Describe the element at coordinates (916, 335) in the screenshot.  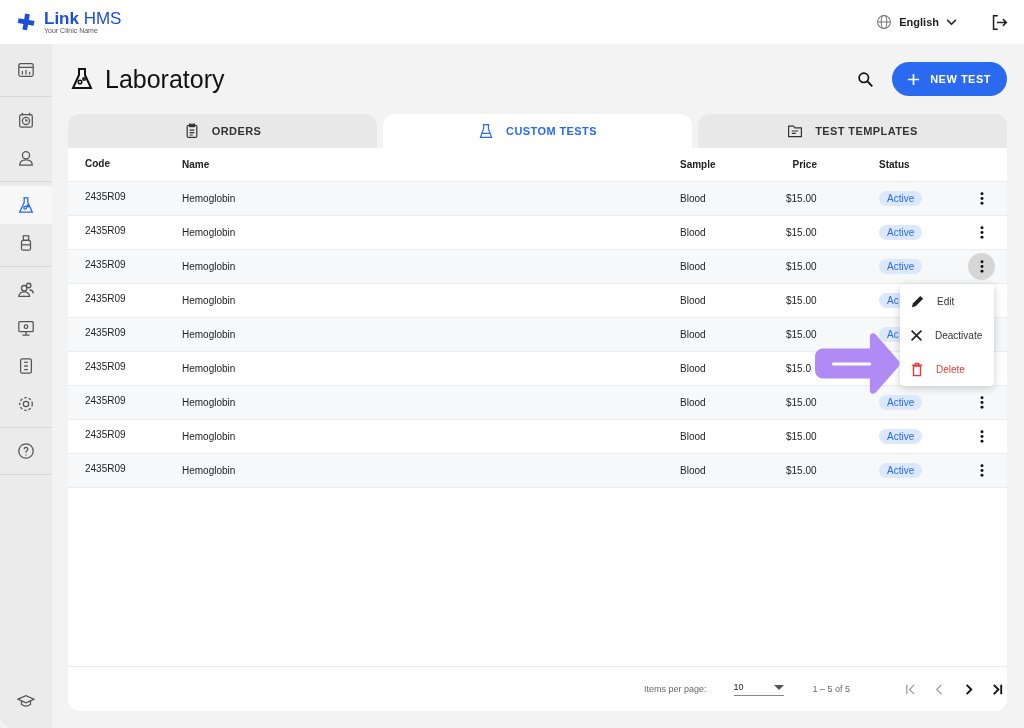
I see `close-icon` at that location.